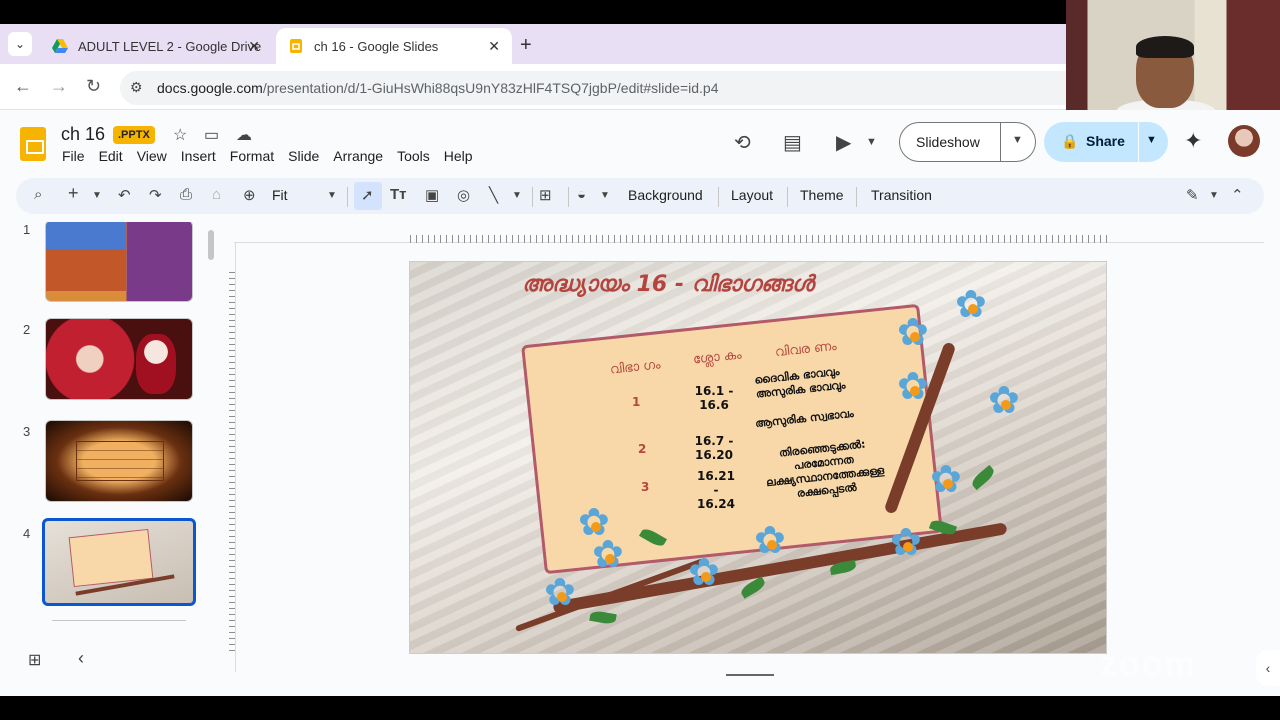  What do you see at coordinates (232, 462) in the screenshot?
I see `vertical-ruler` at bounding box center [232, 462].